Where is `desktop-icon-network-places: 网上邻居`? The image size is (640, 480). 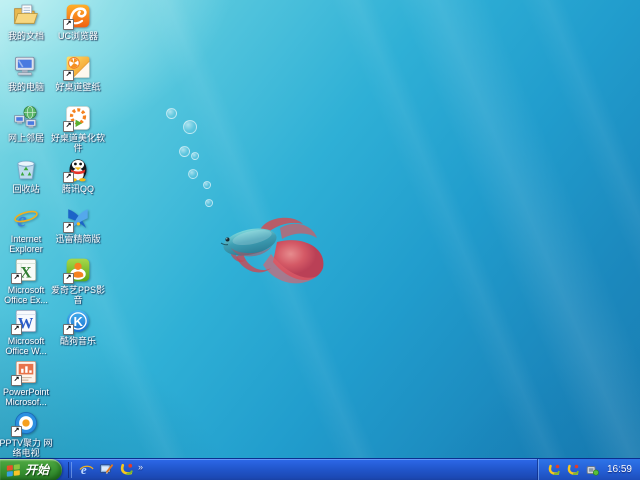
desktop-icon-network-places: 网上邻居 is located at coordinates (27, 124).